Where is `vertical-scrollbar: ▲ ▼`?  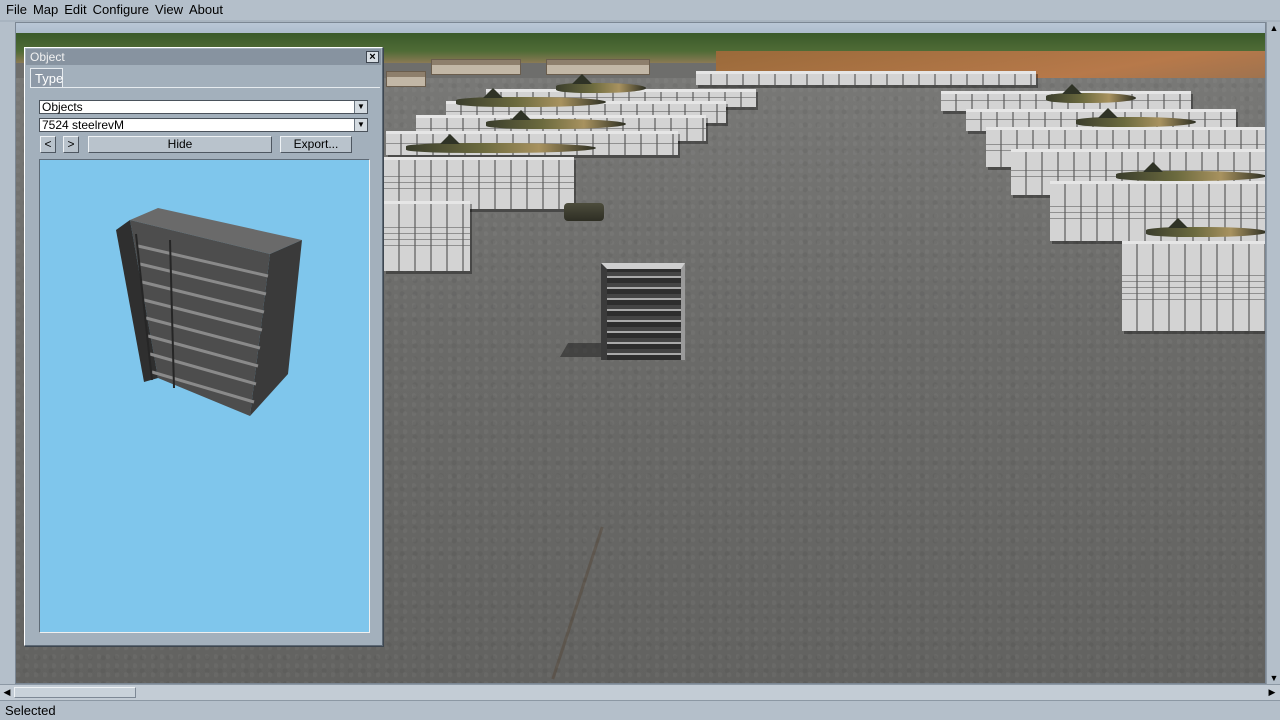
vertical-scrollbar: ▲ ▼ is located at coordinates (1273, 353).